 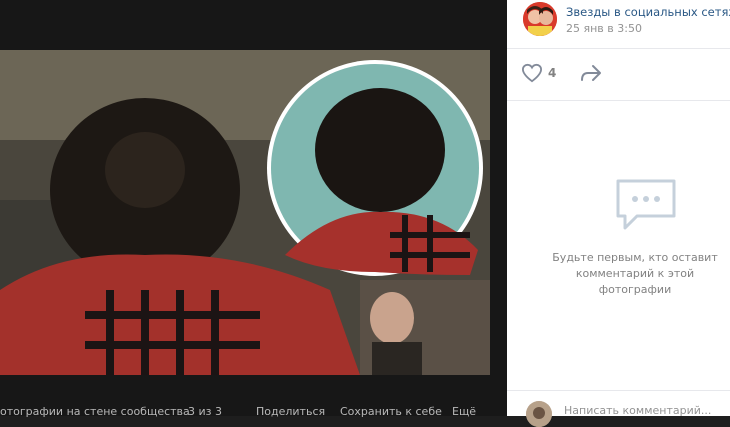 What do you see at coordinates (290, 411) in the screenshot?
I see `share-photo-button: Поделиться` at bounding box center [290, 411].